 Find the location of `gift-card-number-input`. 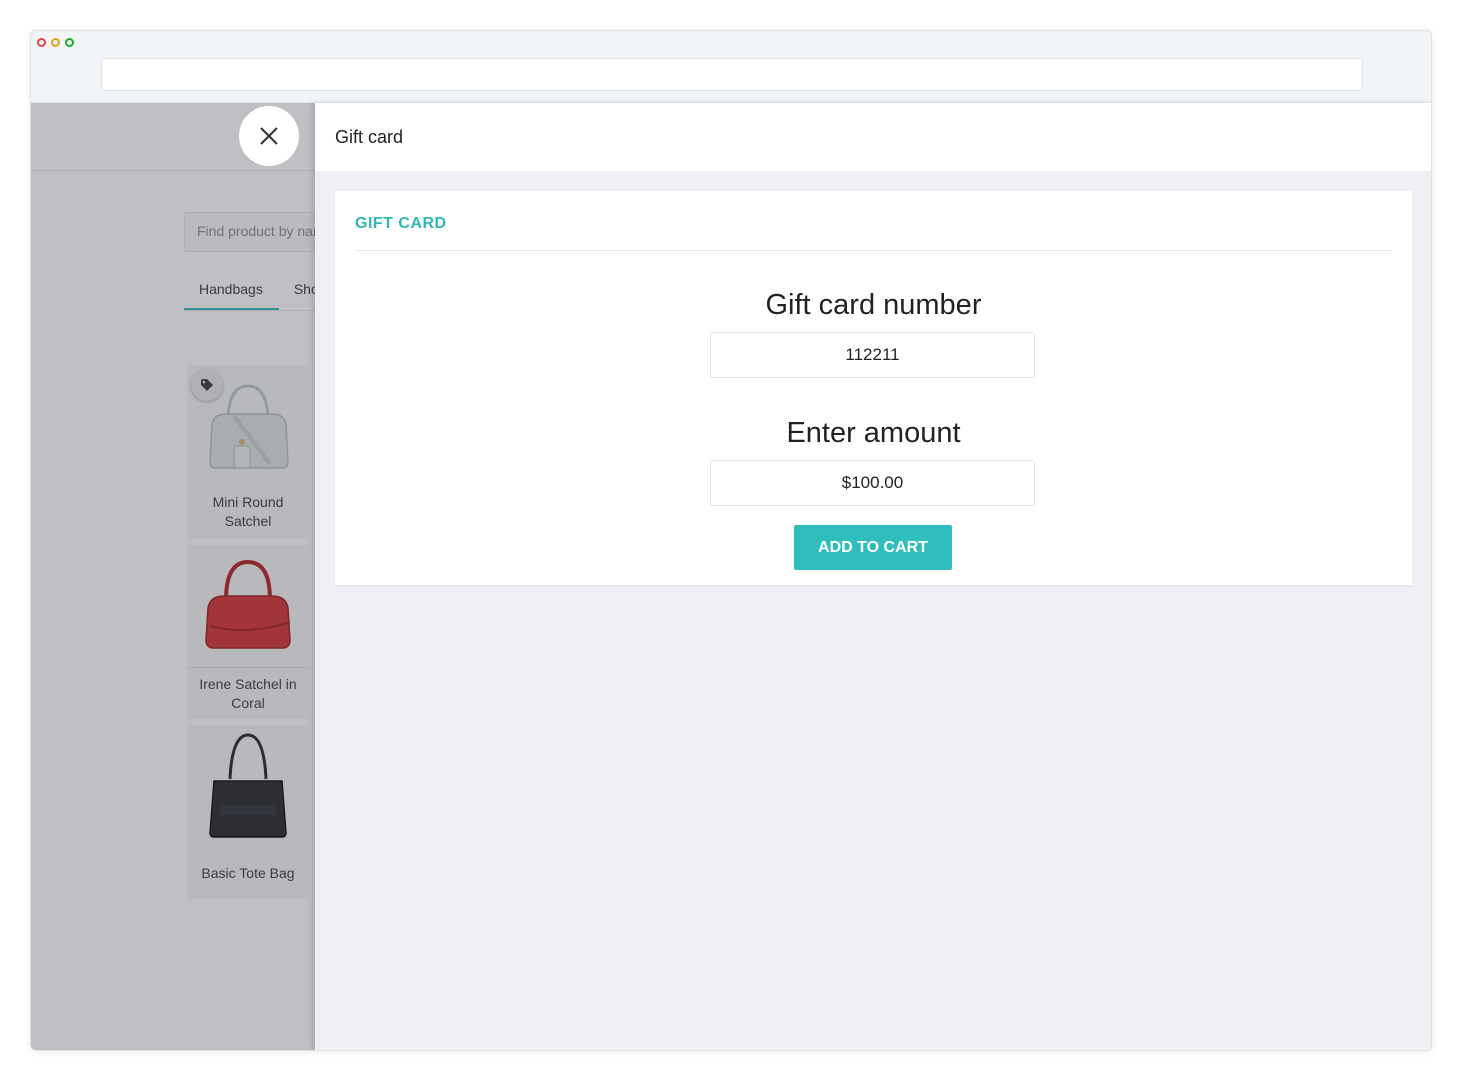

gift-card-number-input is located at coordinates (872, 355).